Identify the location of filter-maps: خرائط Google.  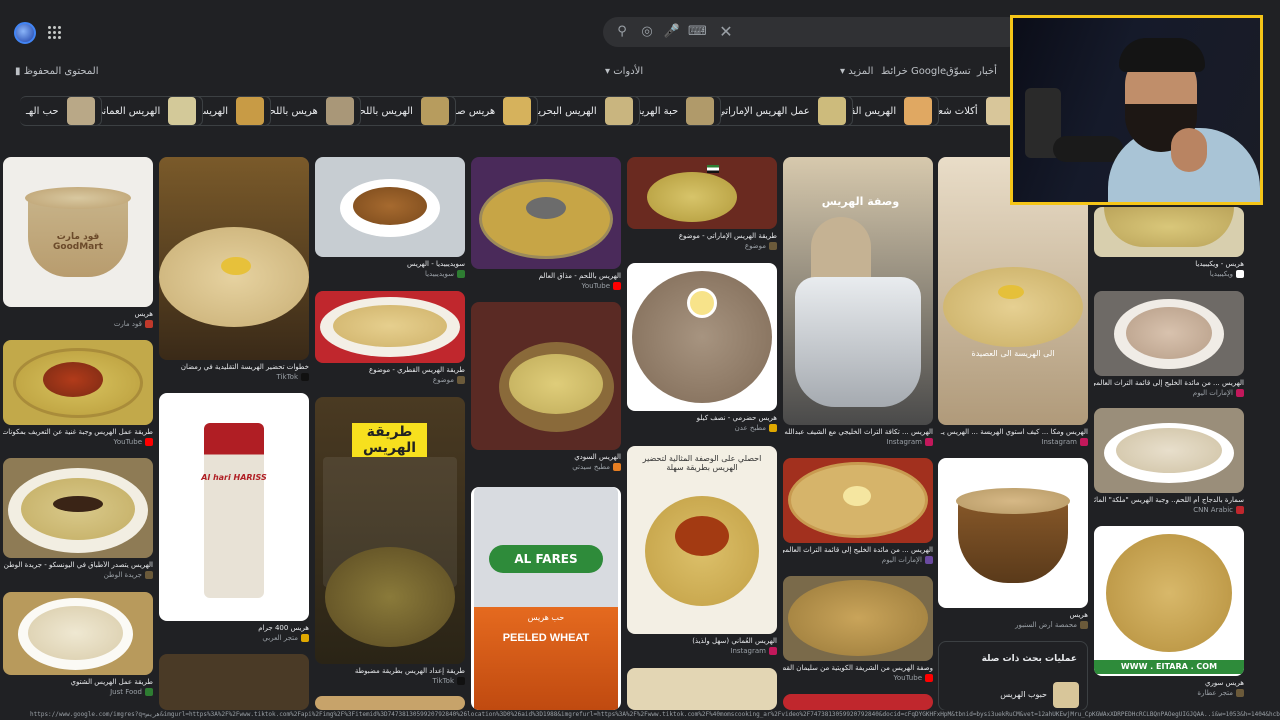
(913, 71).